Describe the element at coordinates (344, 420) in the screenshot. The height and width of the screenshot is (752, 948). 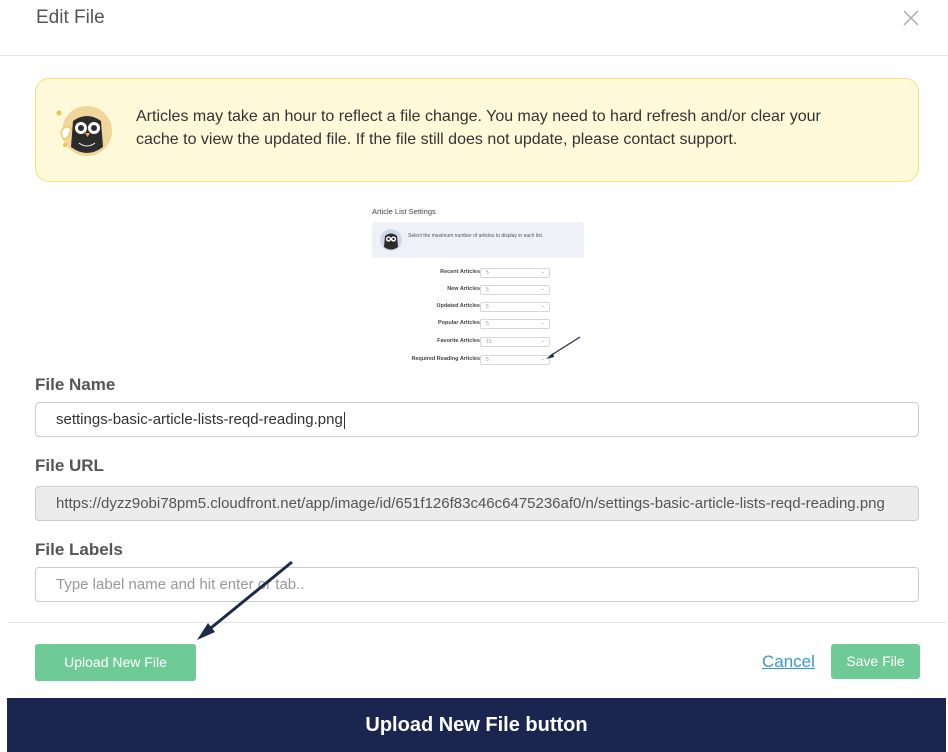
I see `text-cursor` at that location.